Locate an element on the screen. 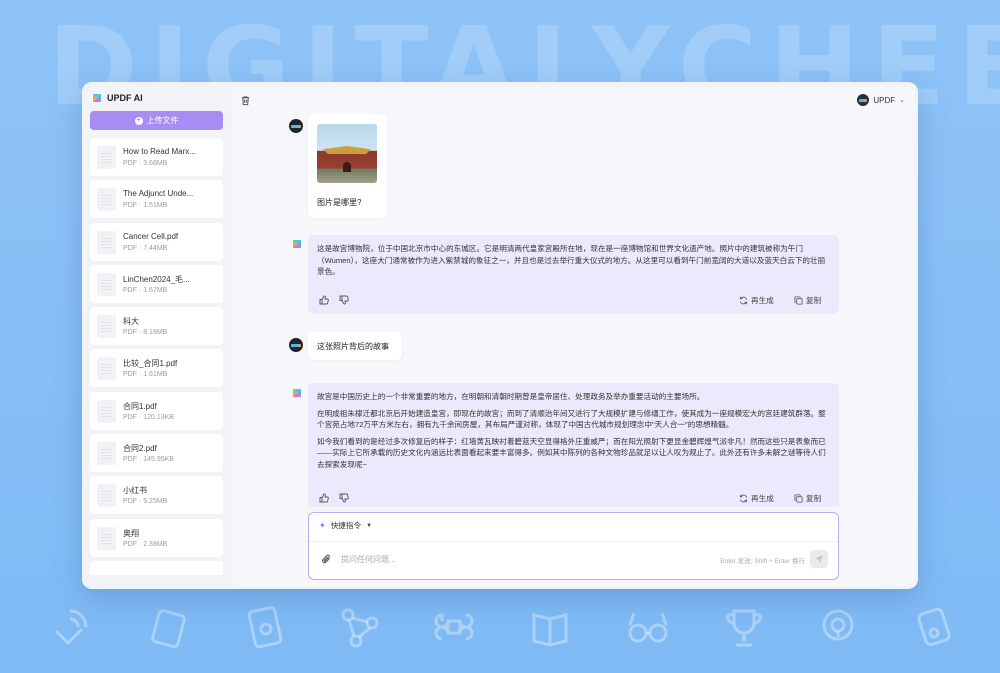 The width and height of the screenshot is (1000, 673). user-message-text: 这张照片背后的故事 is located at coordinates (353, 346).